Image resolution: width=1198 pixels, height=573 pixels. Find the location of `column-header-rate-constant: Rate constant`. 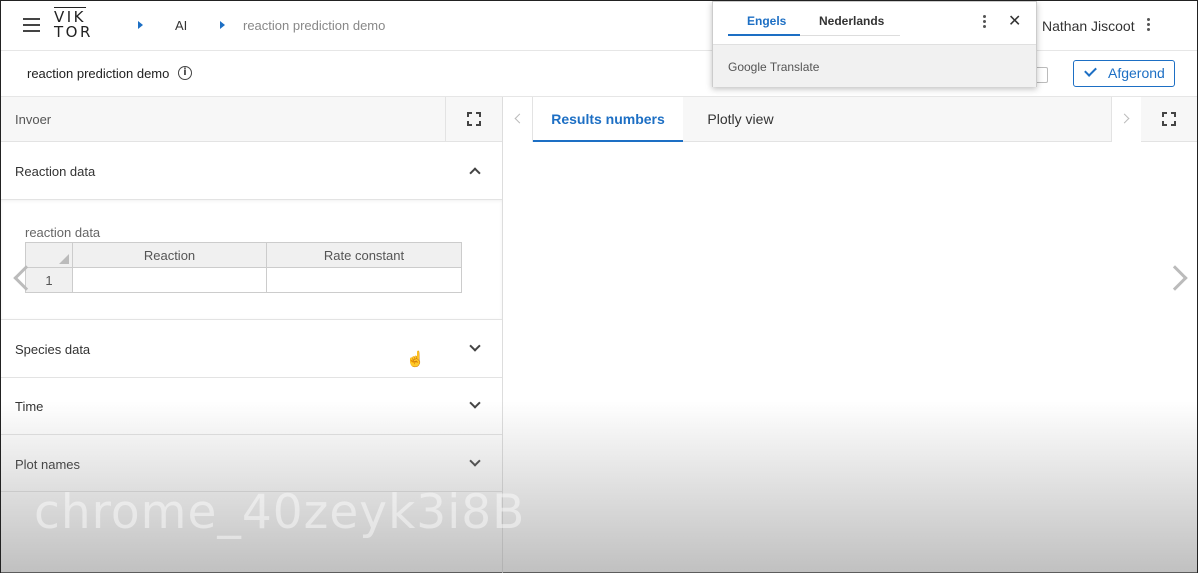

column-header-rate-constant: Rate constant is located at coordinates (364, 255).